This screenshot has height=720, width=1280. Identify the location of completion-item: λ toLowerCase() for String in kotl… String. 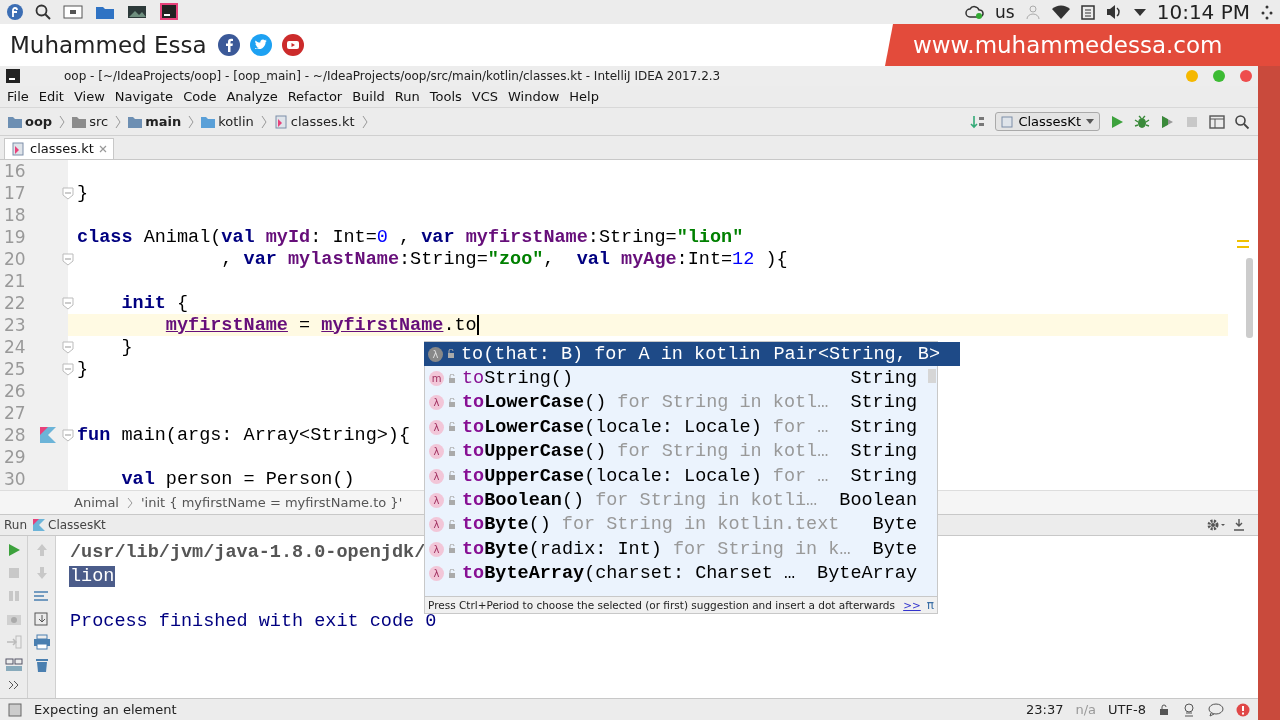
(681, 403).